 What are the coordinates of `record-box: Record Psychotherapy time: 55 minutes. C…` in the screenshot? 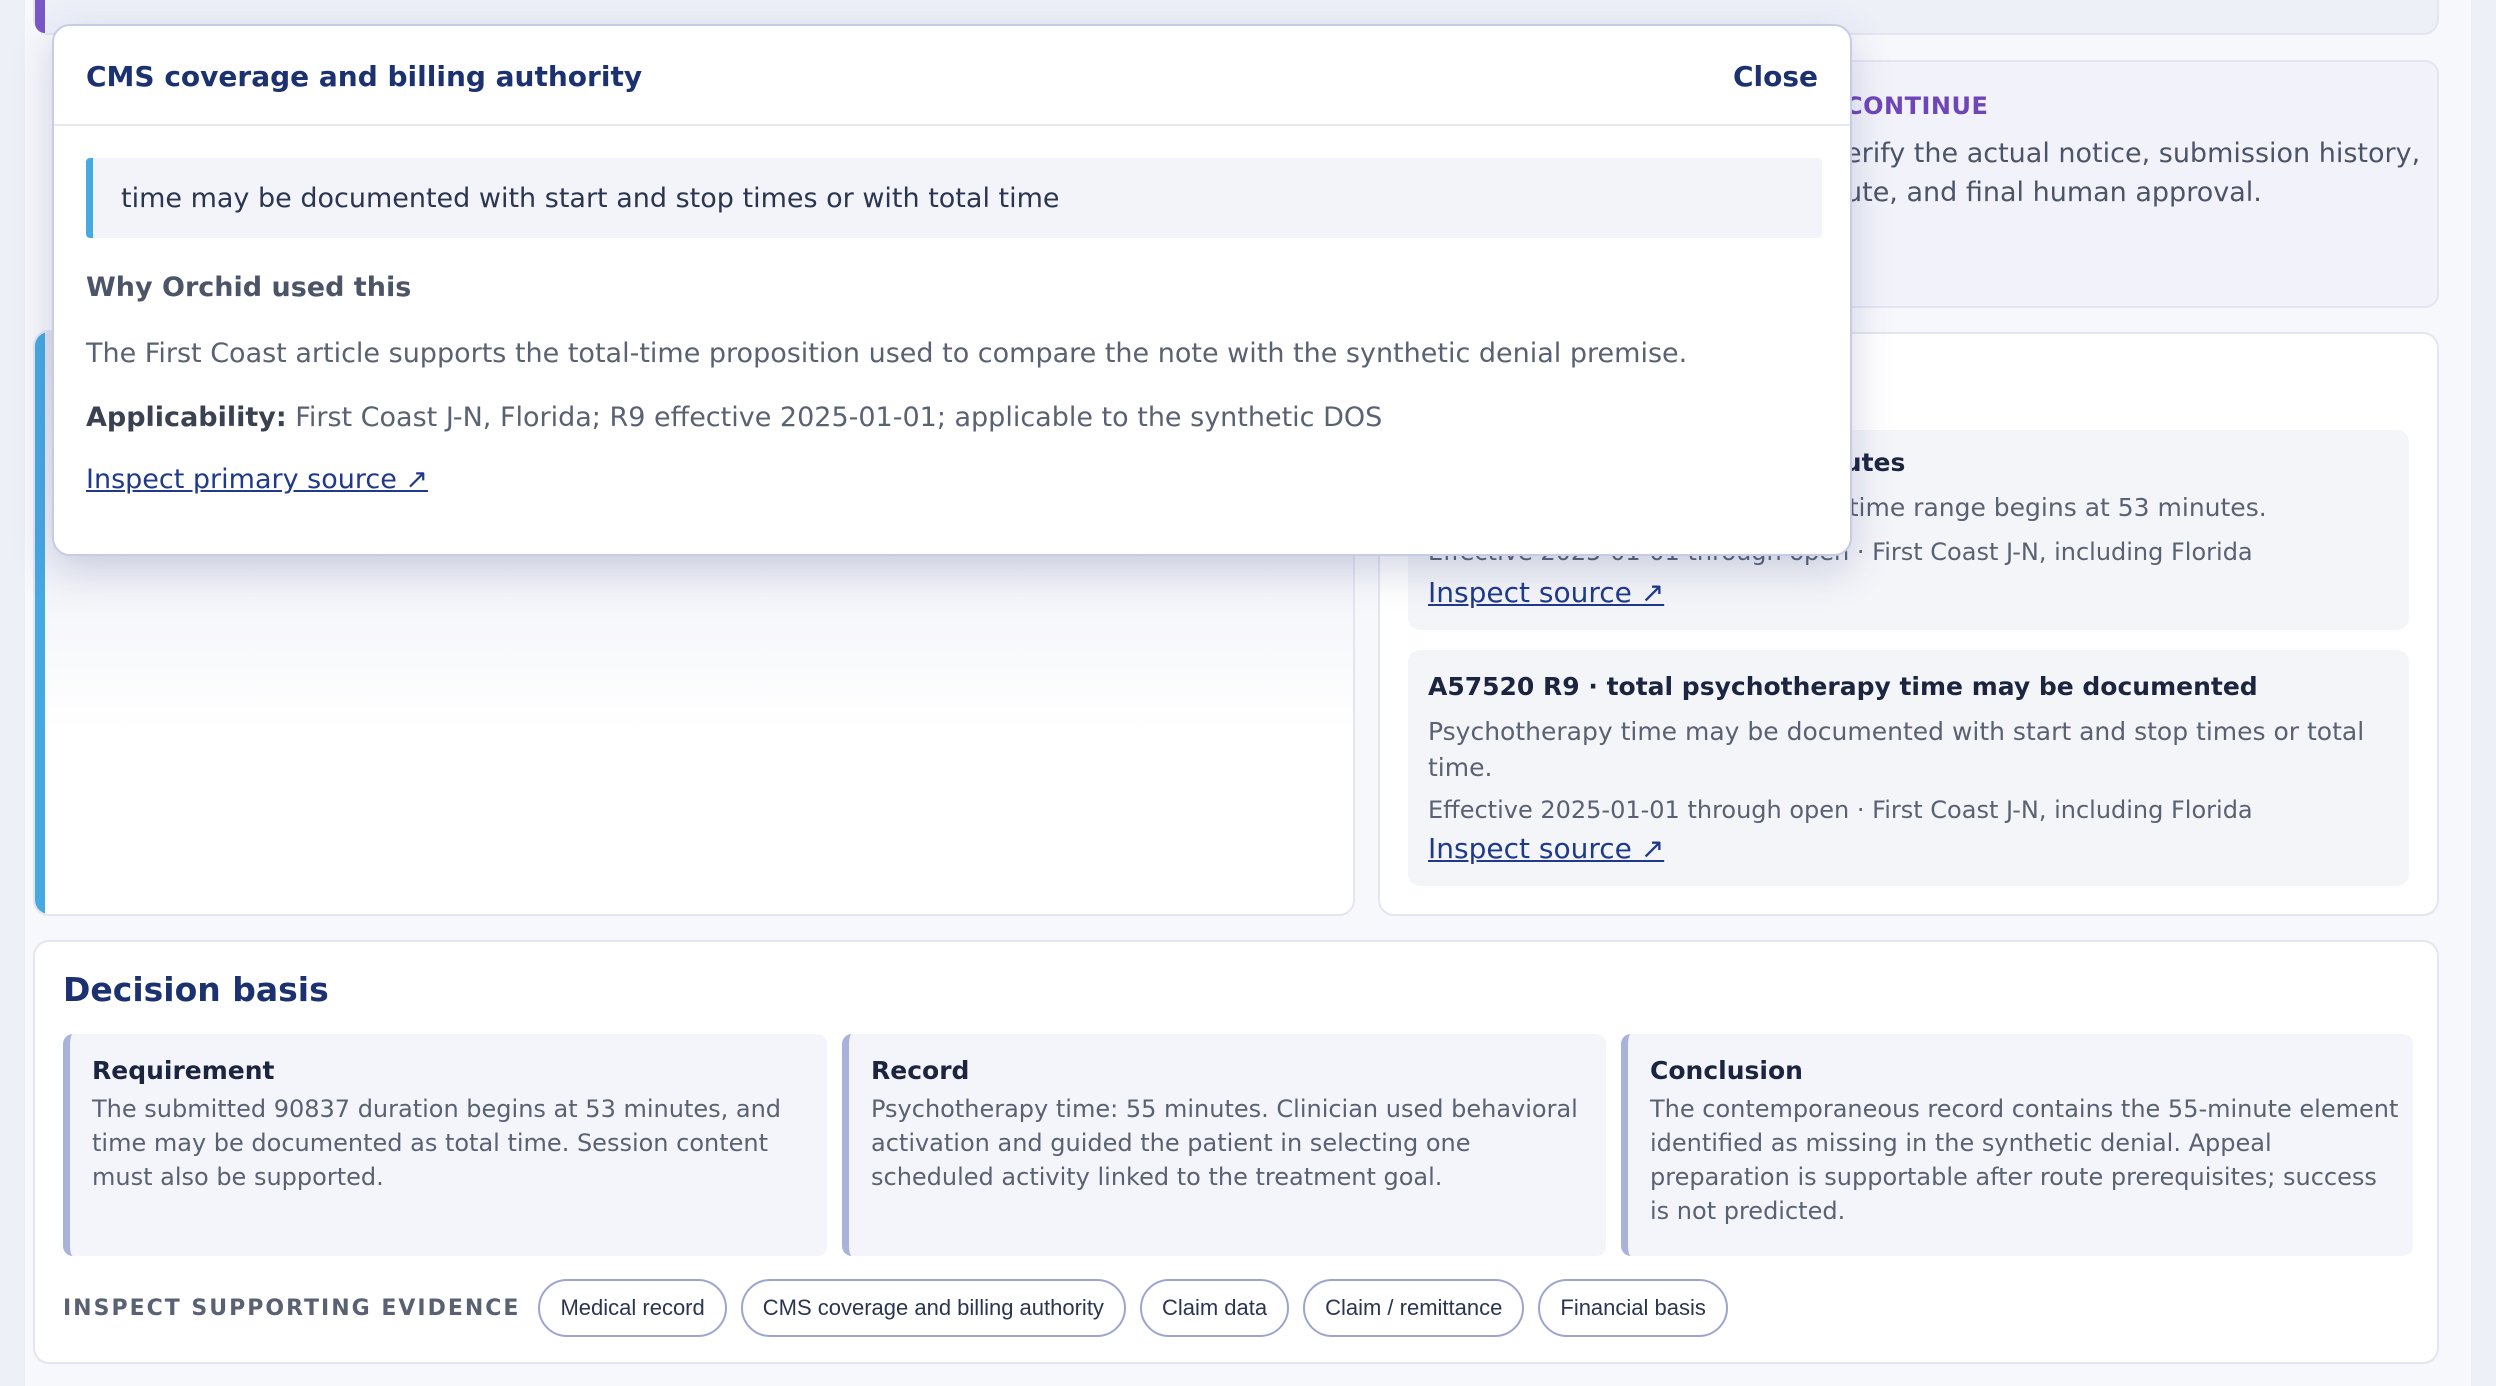 It's located at (1224, 1145).